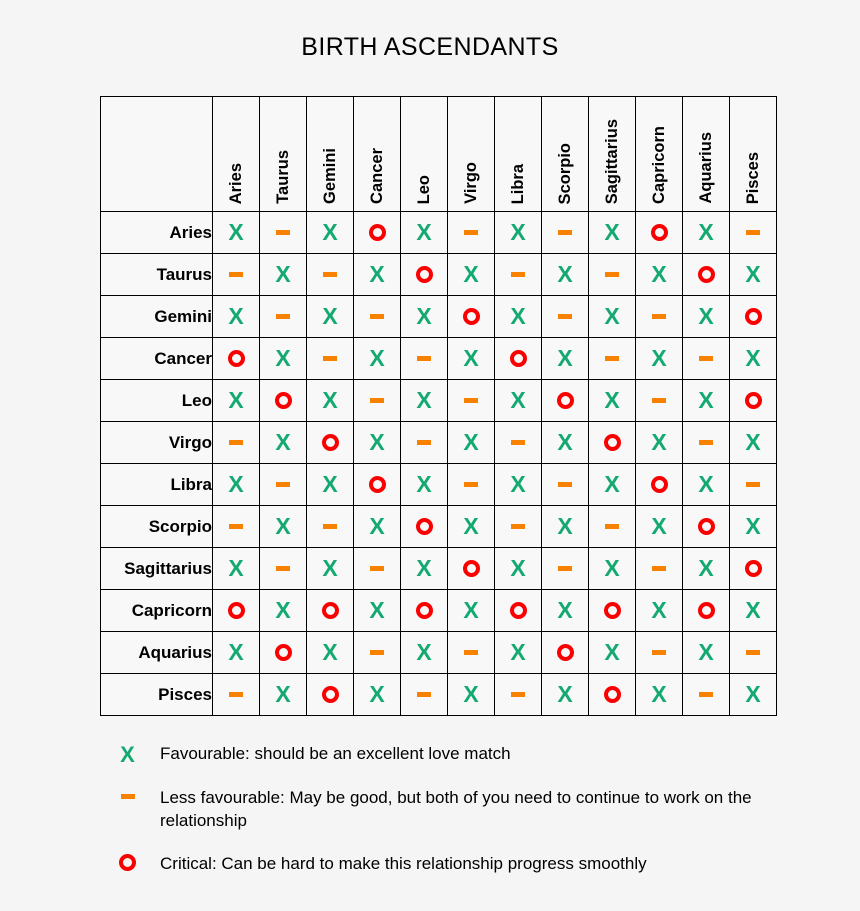  What do you see at coordinates (612, 161) in the screenshot?
I see `column-header-label: Sagittarius` at bounding box center [612, 161].